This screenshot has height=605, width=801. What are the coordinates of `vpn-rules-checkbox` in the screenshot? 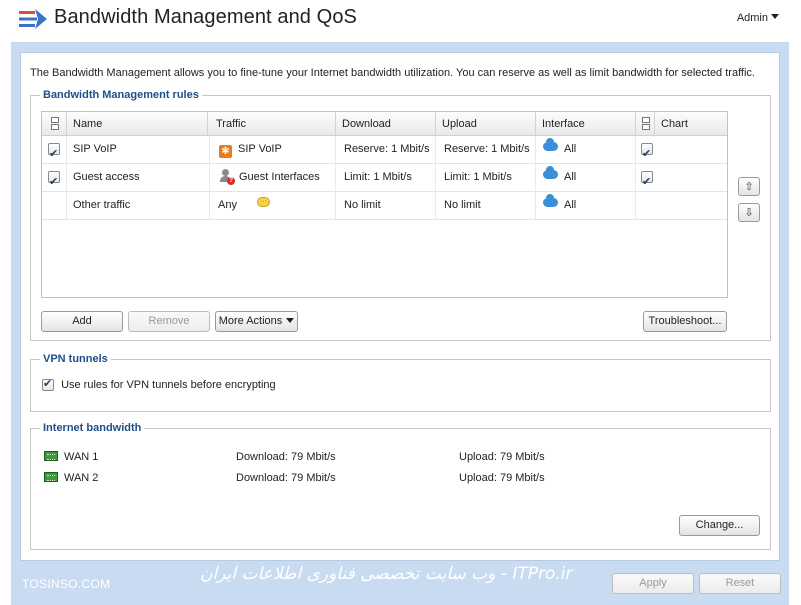 It's located at (48, 384).